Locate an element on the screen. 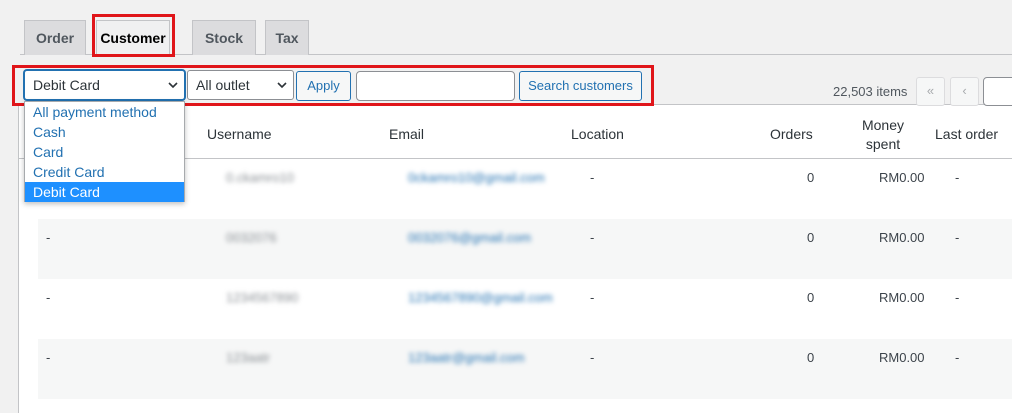  cell-username: 1234567890 is located at coordinates (262, 297).